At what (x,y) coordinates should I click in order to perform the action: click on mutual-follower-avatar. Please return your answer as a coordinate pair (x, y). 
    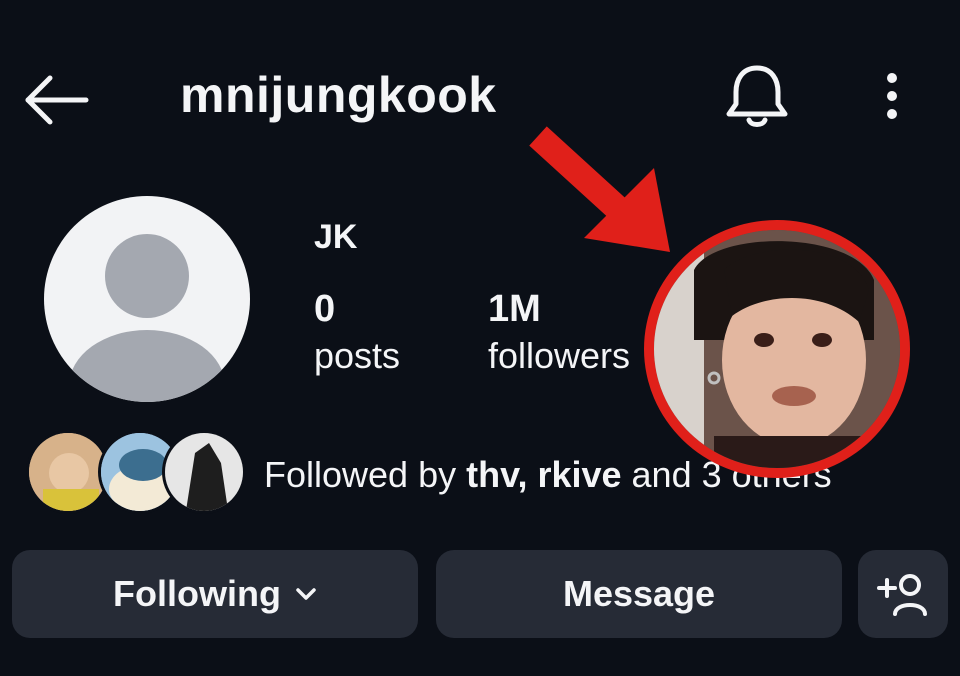
    Looking at the image, I should click on (204, 472).